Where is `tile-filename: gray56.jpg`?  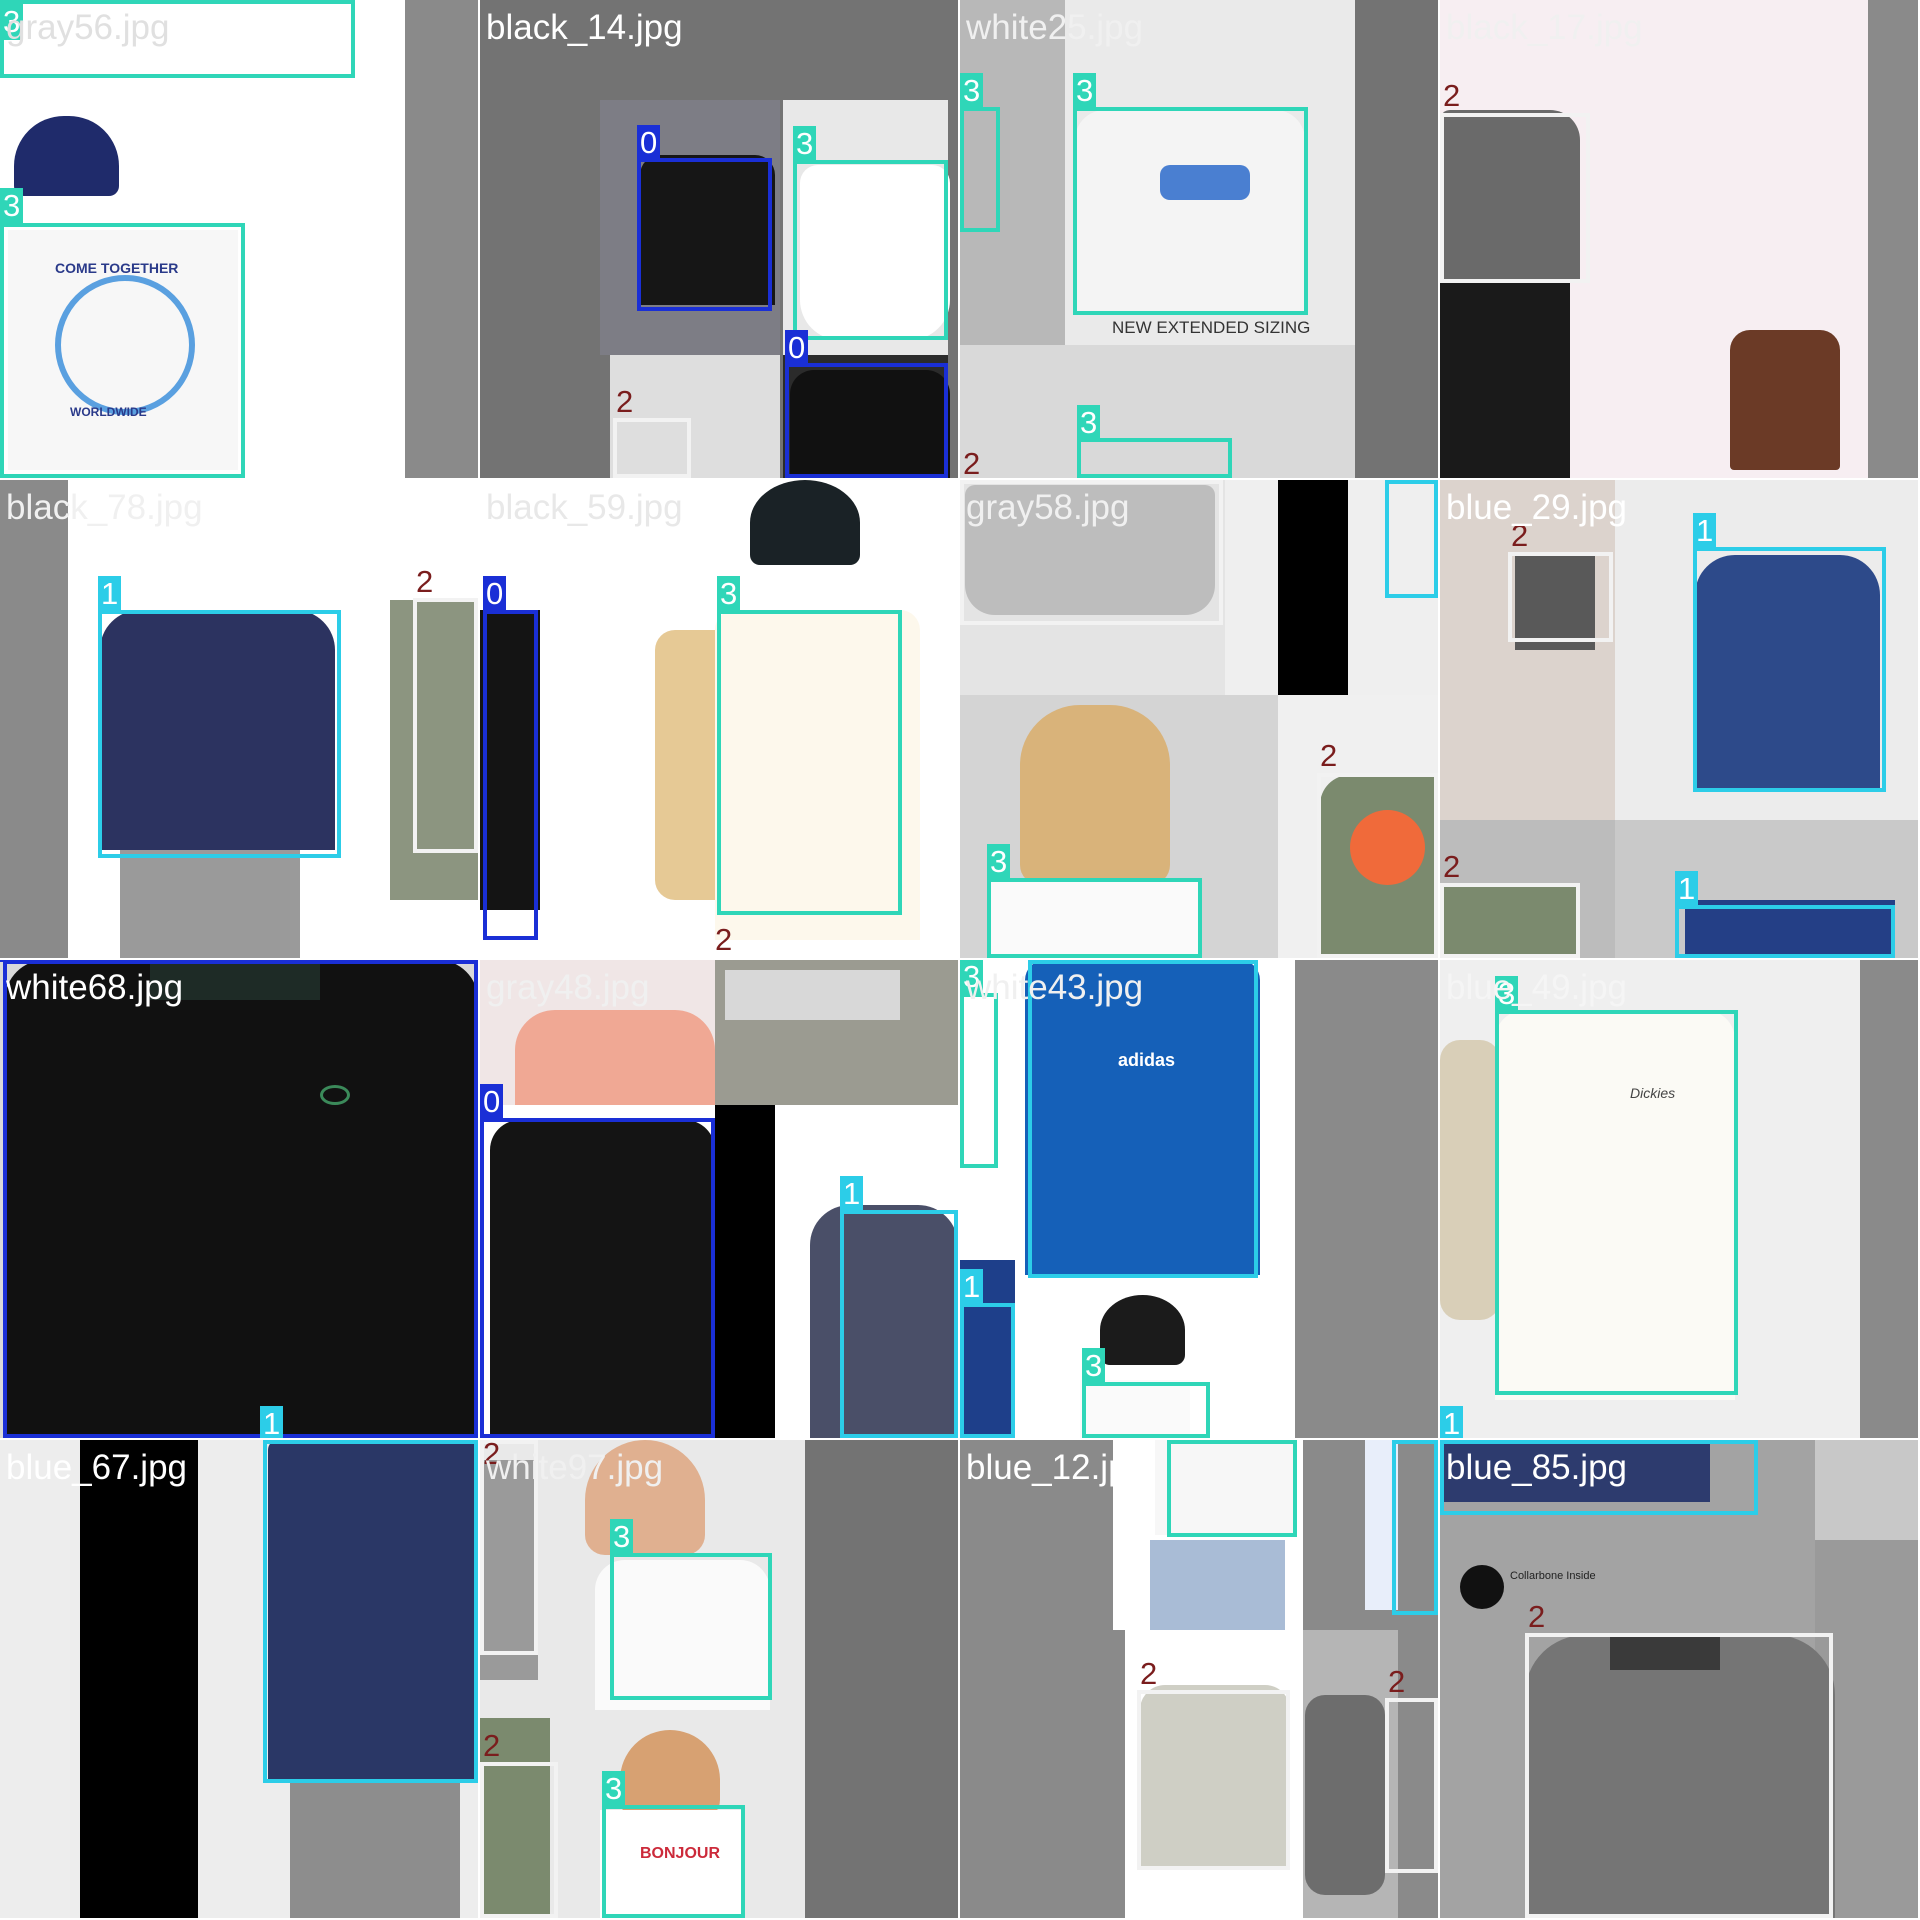
tile-filename: gray56.jpg is located at coordinates (88, 27).